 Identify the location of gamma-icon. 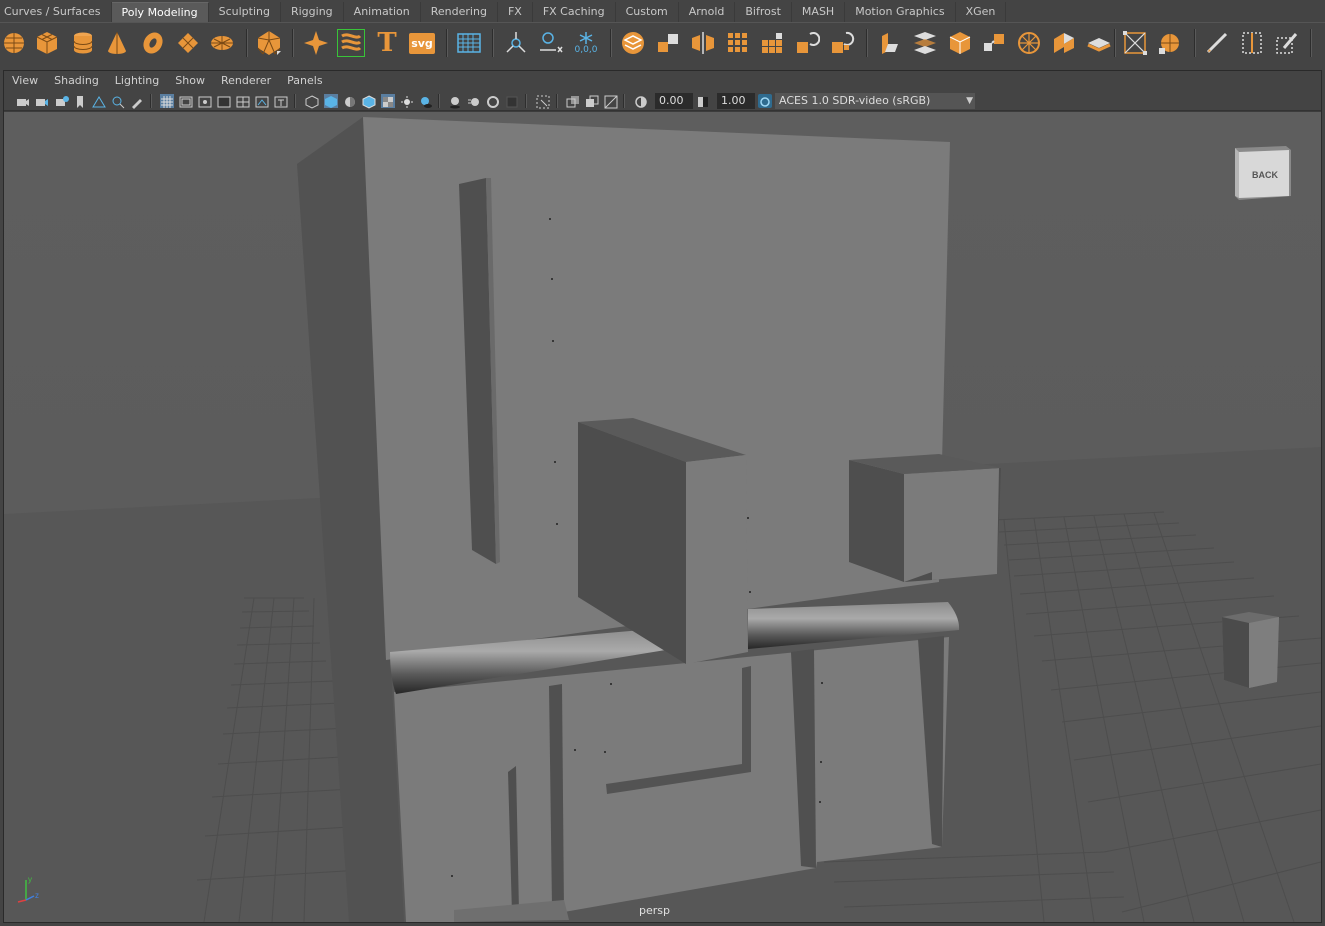
(703, 101).